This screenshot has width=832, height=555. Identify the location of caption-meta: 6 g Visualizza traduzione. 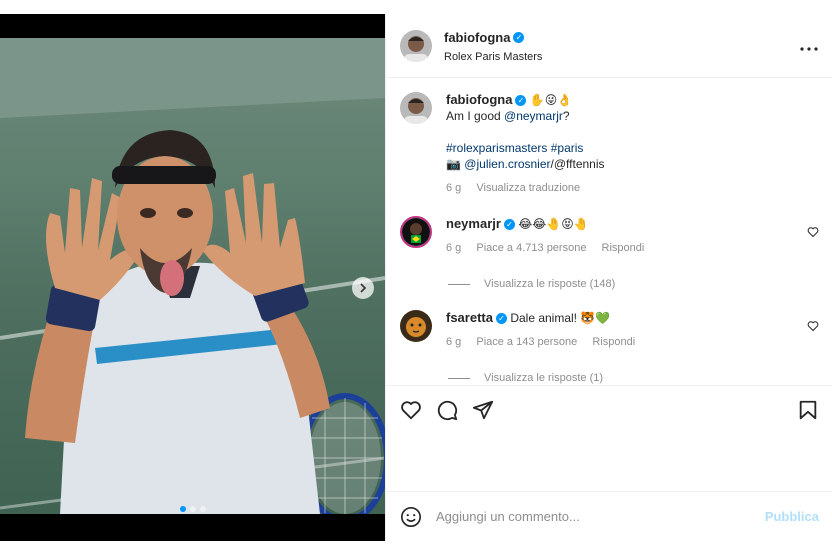
(632, 188).